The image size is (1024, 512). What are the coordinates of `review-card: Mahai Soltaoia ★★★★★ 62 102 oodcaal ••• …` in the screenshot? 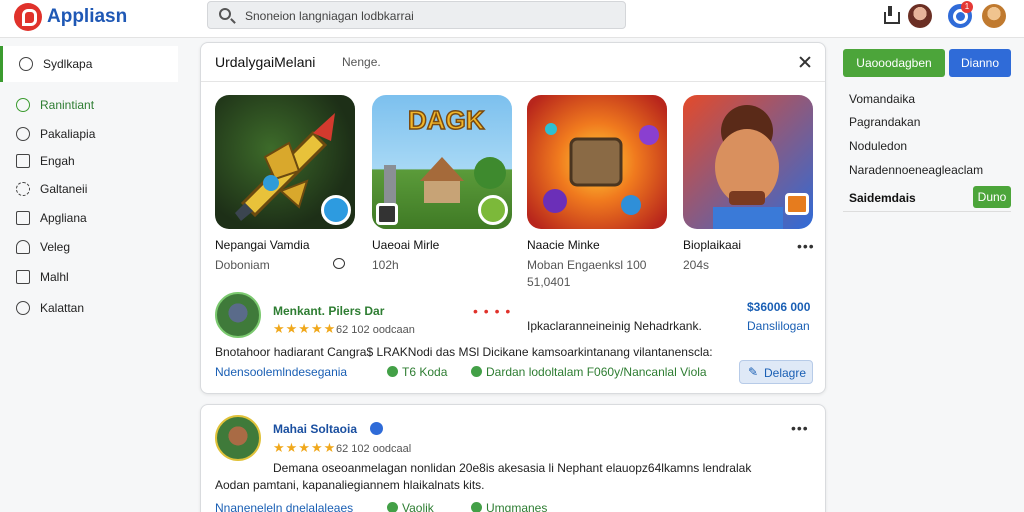 It's located at (513, 458).